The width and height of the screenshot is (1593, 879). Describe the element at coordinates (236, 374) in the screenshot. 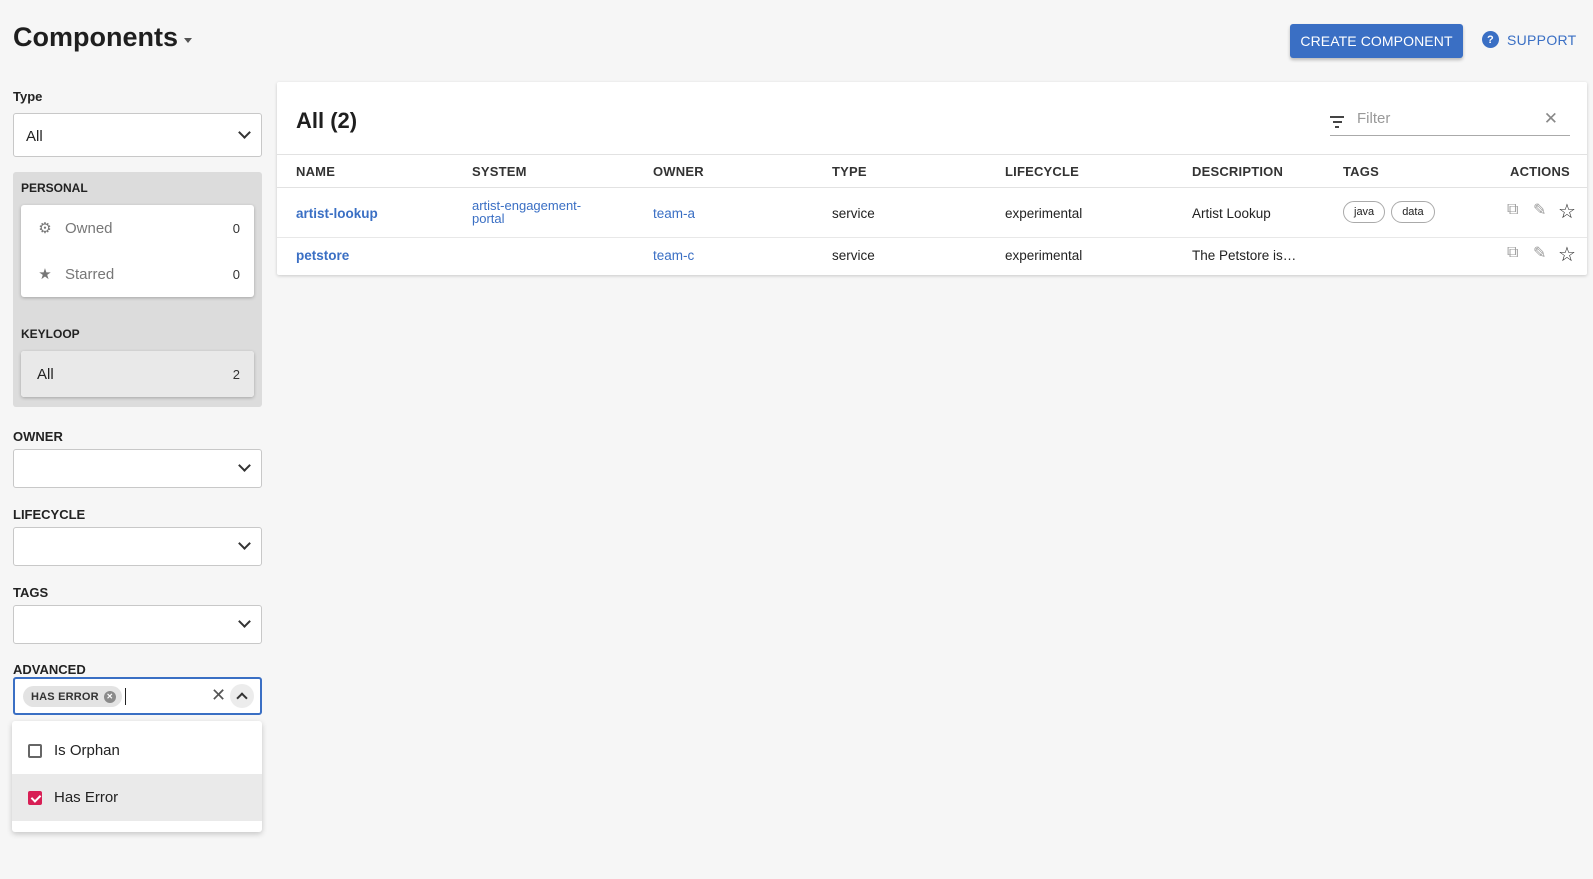

I see `filter-item-count: 2` at that location.